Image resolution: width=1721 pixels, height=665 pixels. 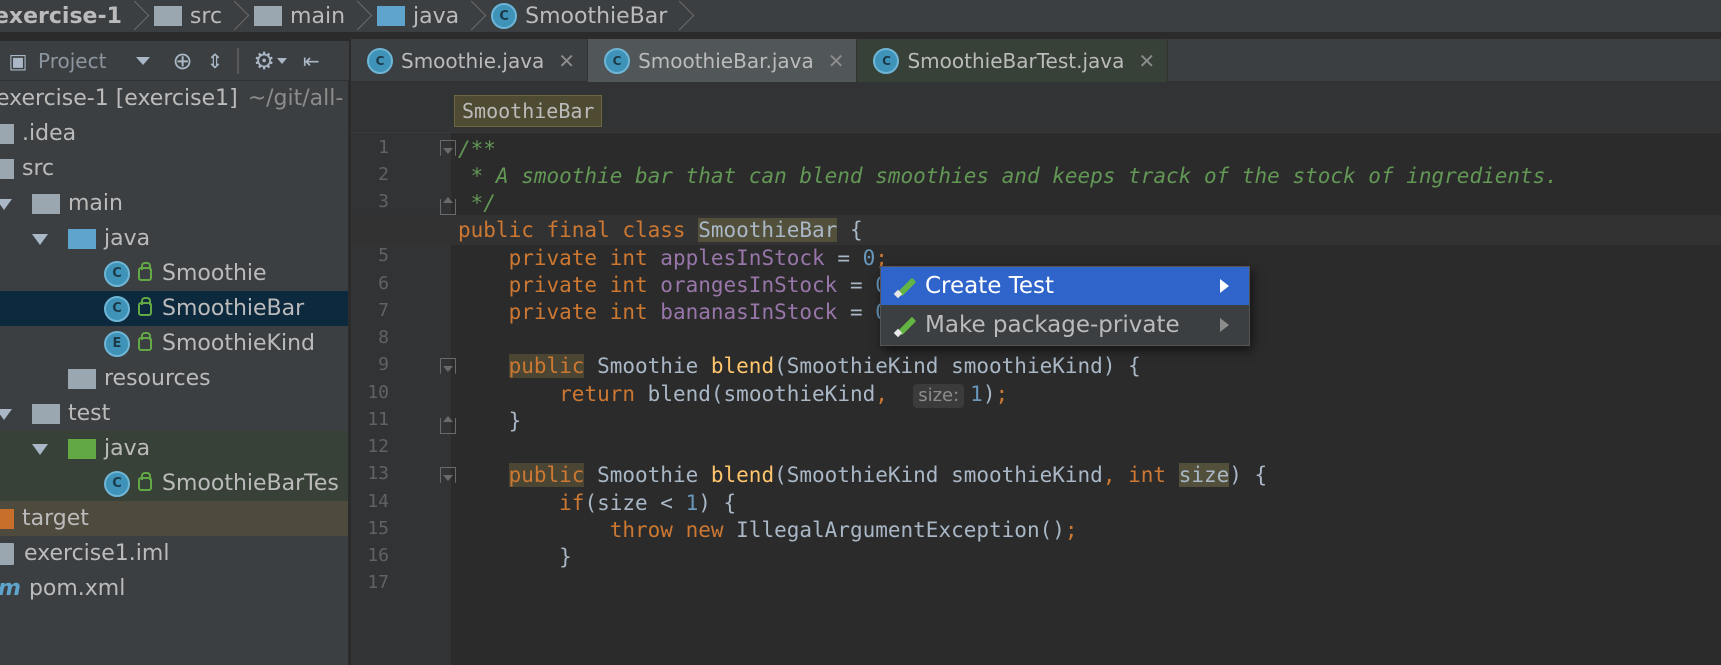 What do you see at coordinates (477, 203) in the screenshot?
I see `code-line: */` at bounding box center [477, 203].